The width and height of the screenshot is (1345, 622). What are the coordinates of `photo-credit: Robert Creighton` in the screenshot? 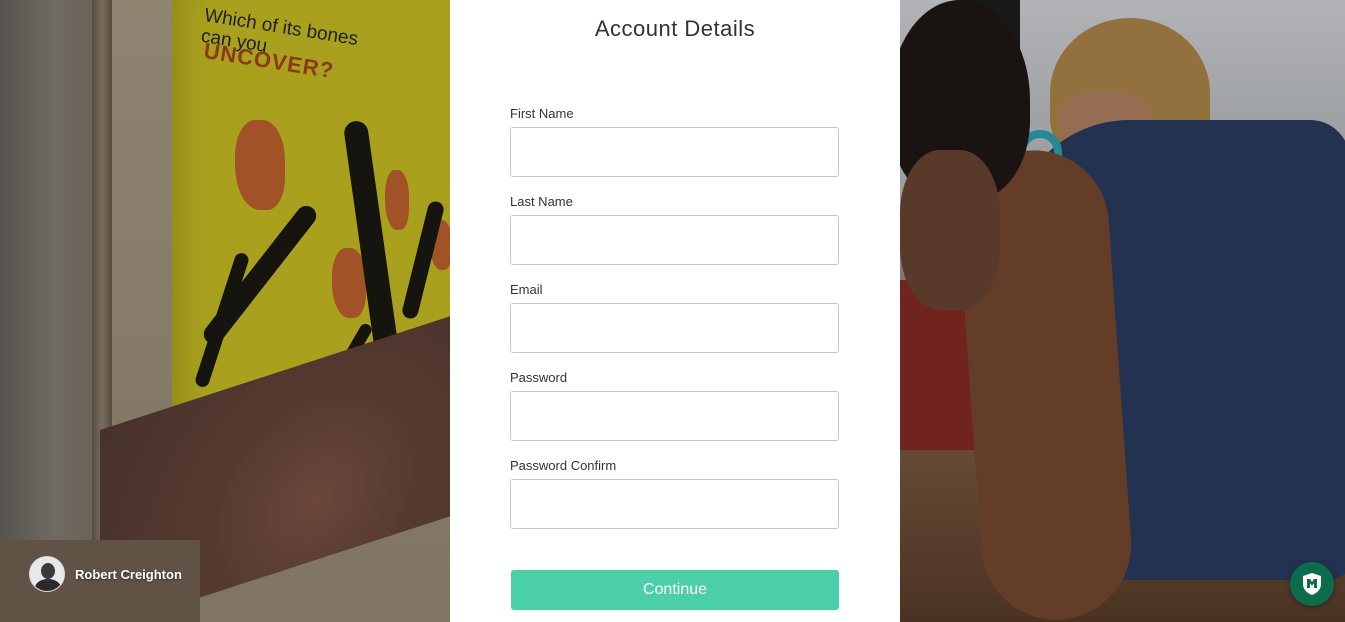 It's located at (105, 574).